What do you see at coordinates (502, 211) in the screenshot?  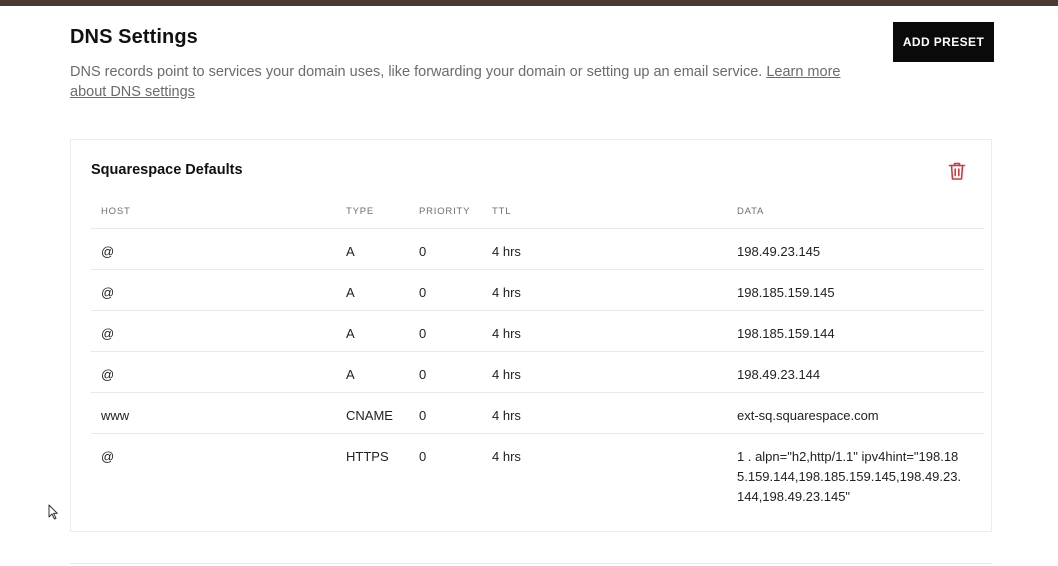 I see `column-header-ttl: TTL` at bounding box center [502, 211].